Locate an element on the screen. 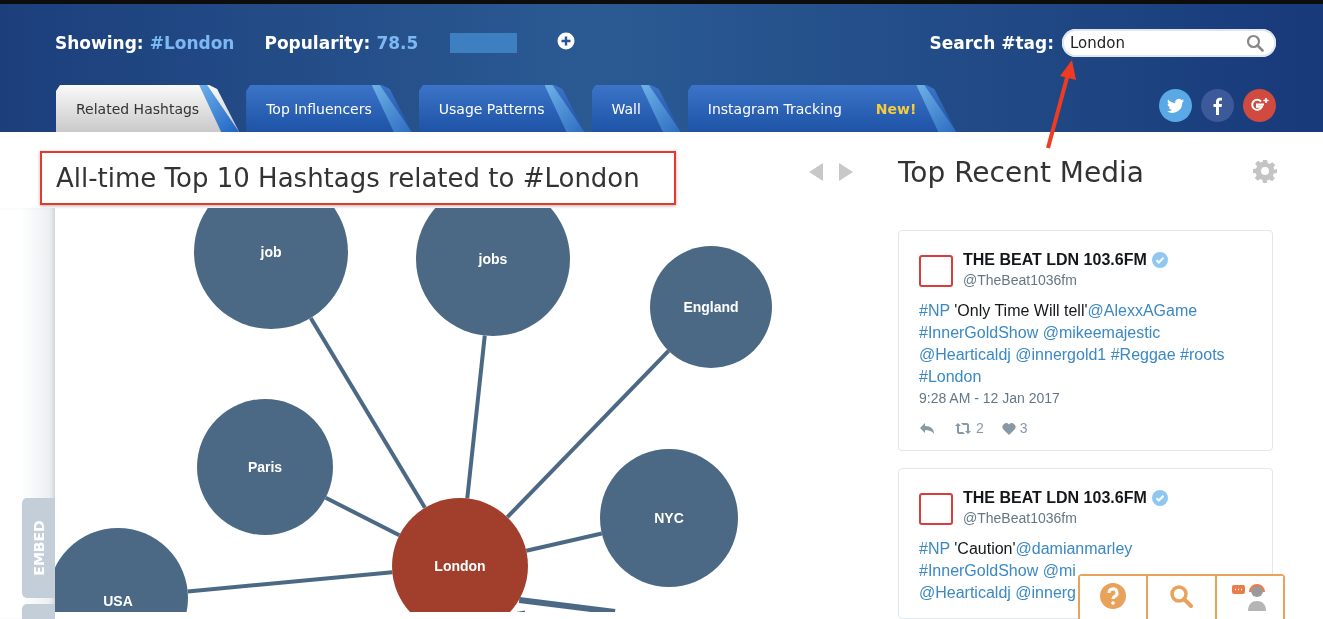 This screenshot has width=1323, height=619. popularity-label: Popularity: is located at coordinates (317, 43).